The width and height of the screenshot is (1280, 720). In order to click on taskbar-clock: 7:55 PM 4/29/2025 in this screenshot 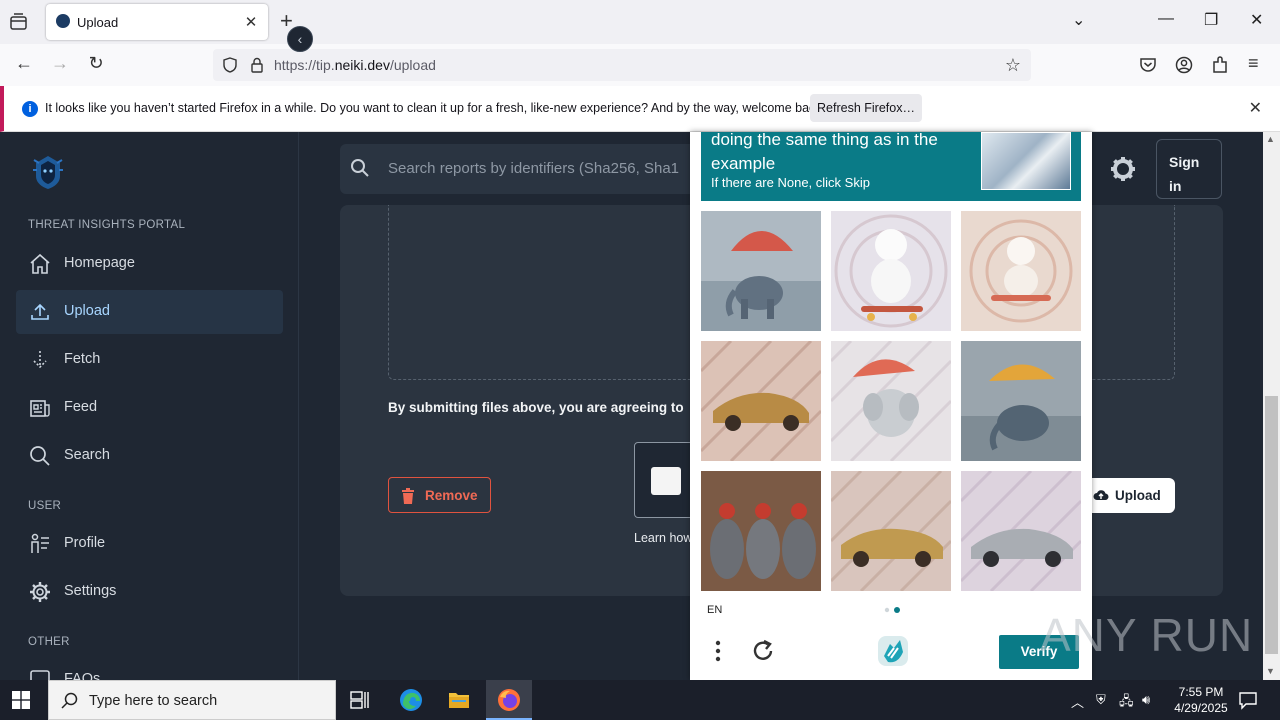, I will do `click(1201, 700)`.